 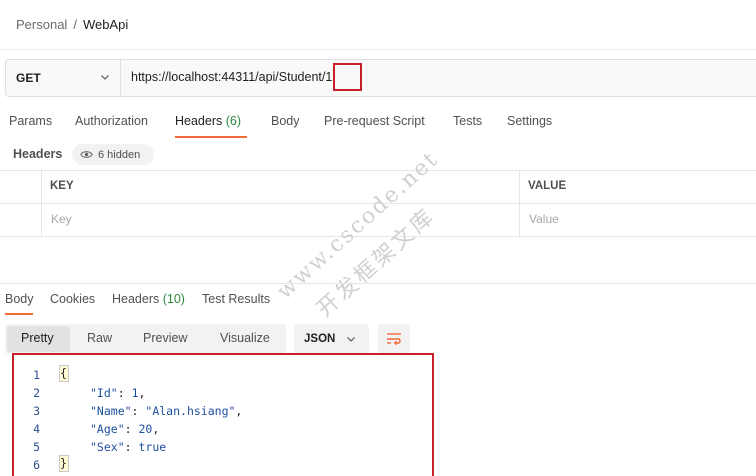 I want to click on response-tab-body: Body, so click(x=19, y=299).